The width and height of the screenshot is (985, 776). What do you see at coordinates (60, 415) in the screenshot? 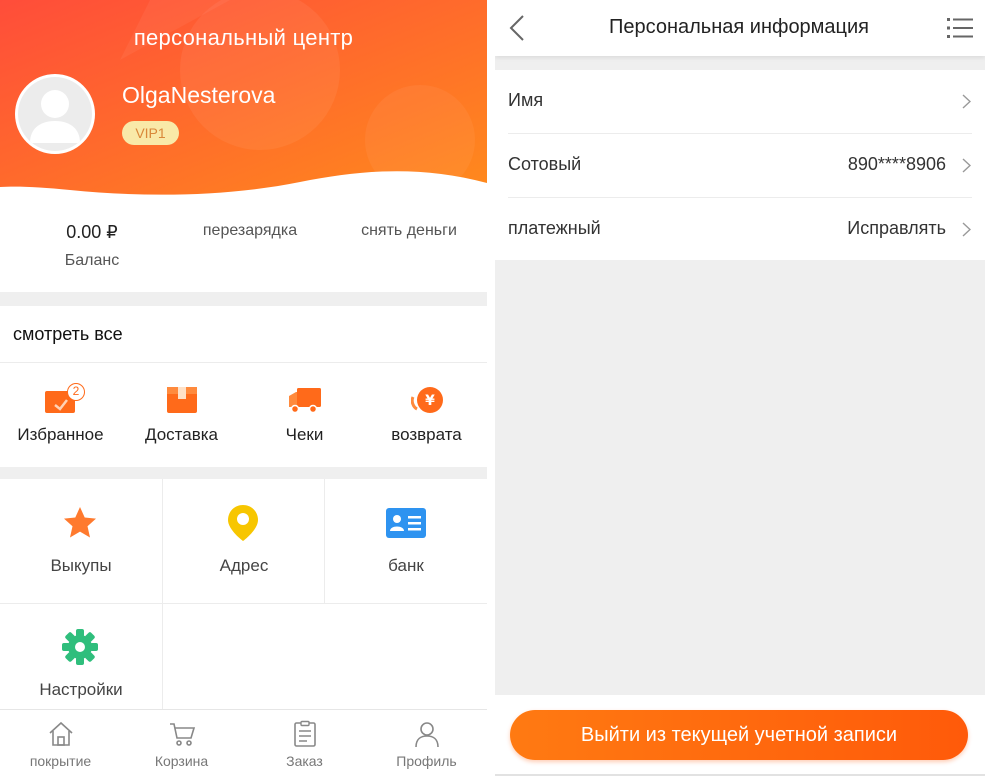
I see `order-item-favorites: 2 Избранное` at bounding box center [60, 415].